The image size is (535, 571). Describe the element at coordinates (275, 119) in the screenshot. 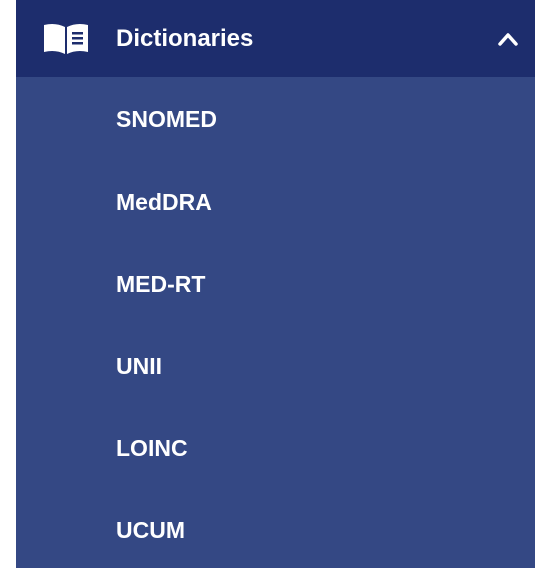

I see `menu-item-snomed: SNOMED` at that location.